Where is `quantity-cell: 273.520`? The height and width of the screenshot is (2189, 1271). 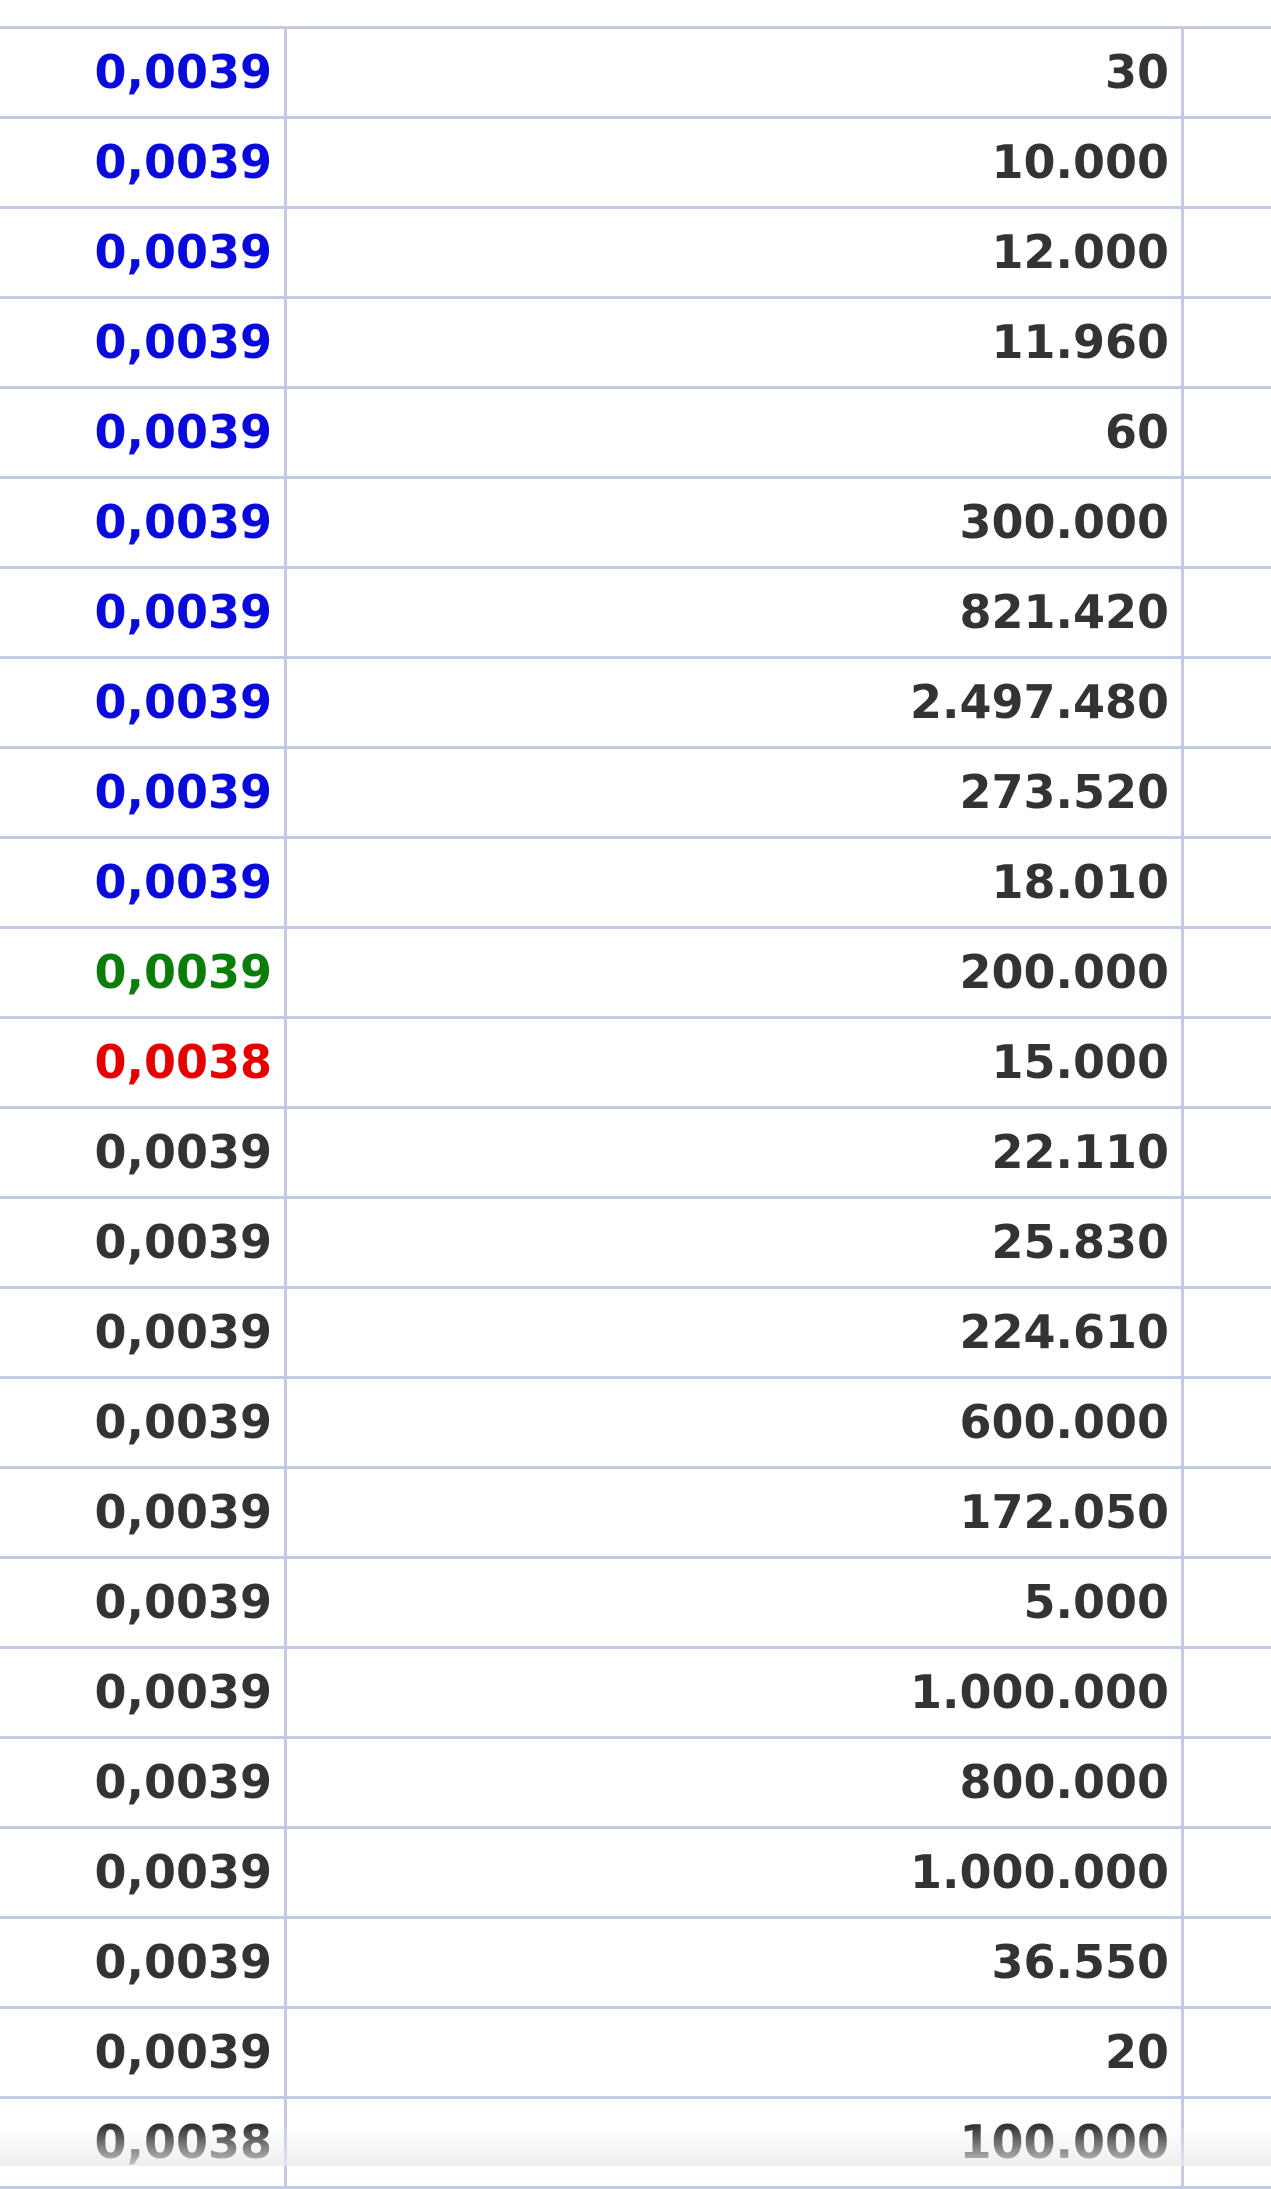 quantity-cell: 273.520 is located at coordinates (735, 792).